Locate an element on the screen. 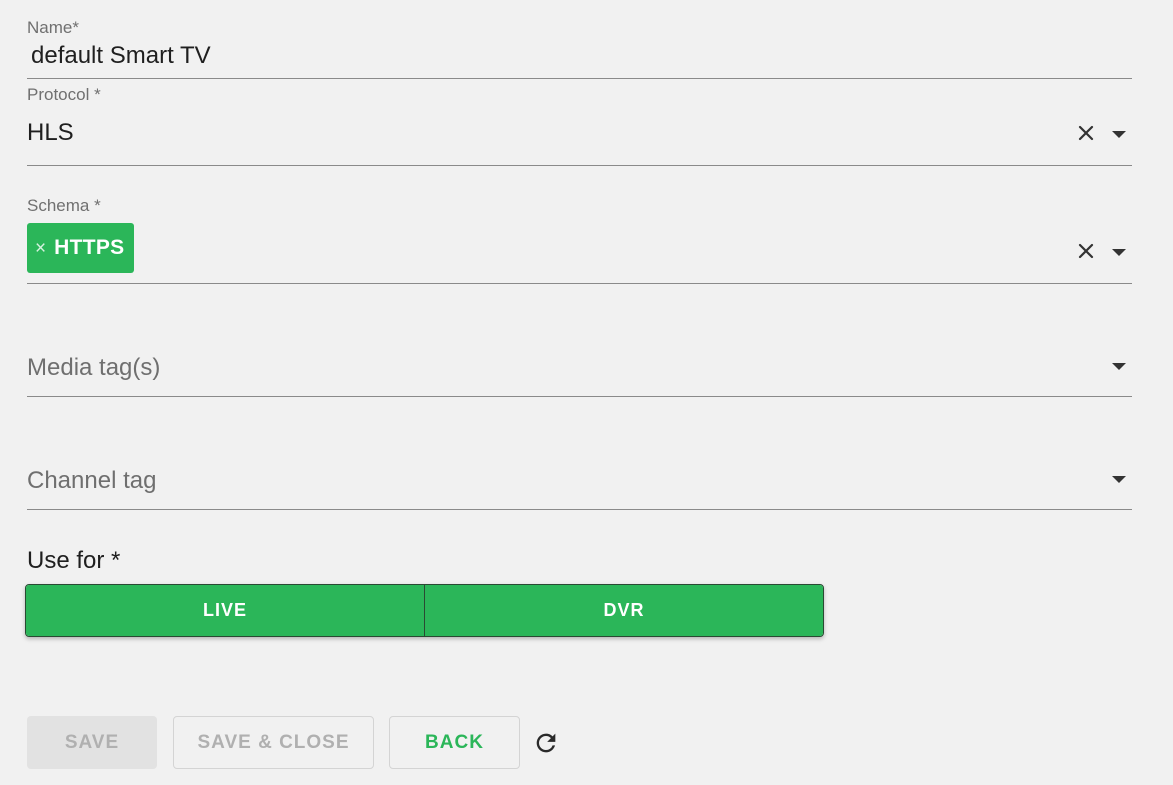 This screenshot has width=1173, height=785. use-for-label: Use for * is located at coordinates (74, 560).